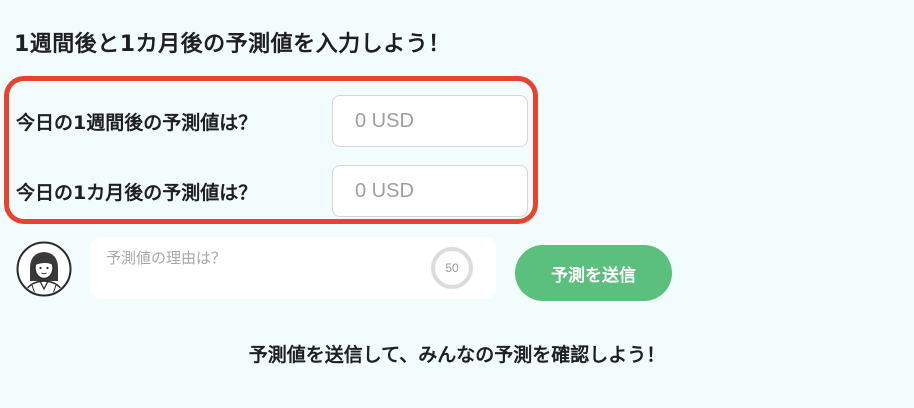  What do you see at coordinates (430, 191) in the screenshot?
I see `one-month-forecast-input` at bounding box center [430, 191].